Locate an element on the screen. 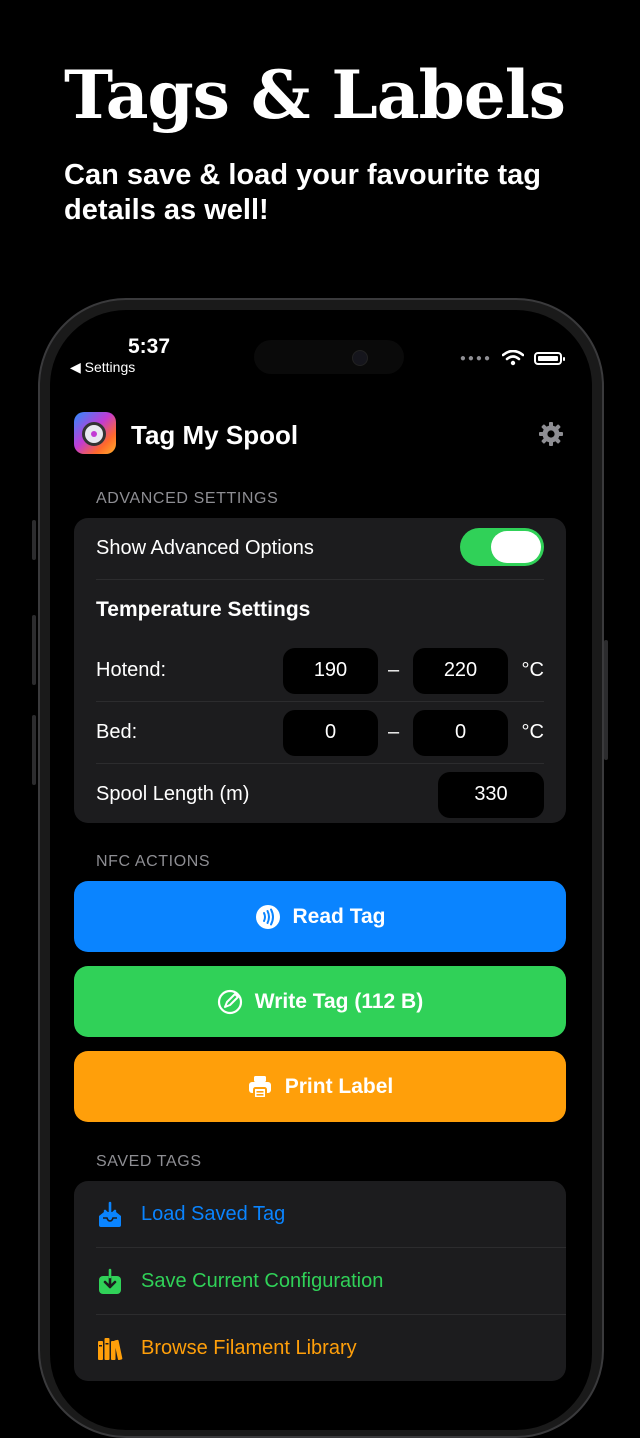 This screenshot has width=640, height=1438. saved-tags-section-label: SAVED TAGS is located at coordinates (149, 1161).